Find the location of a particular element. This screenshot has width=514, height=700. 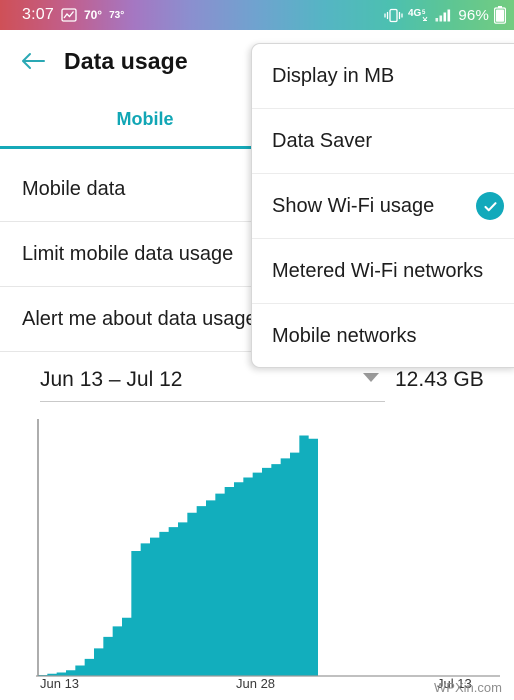

menu-item-label: Show Wi-Fi usage is located at coordinates (353, 205).